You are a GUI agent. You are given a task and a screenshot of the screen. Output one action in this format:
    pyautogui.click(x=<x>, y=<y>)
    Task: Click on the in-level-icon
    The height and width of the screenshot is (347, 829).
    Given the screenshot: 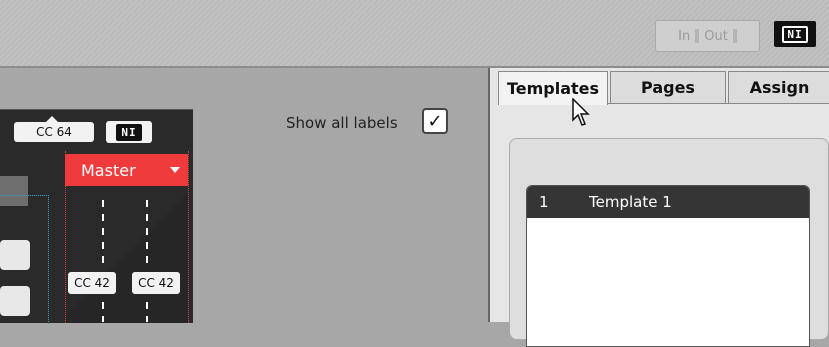 What is the action you would take?
    pyautogui.click(x=697, y=36)
    